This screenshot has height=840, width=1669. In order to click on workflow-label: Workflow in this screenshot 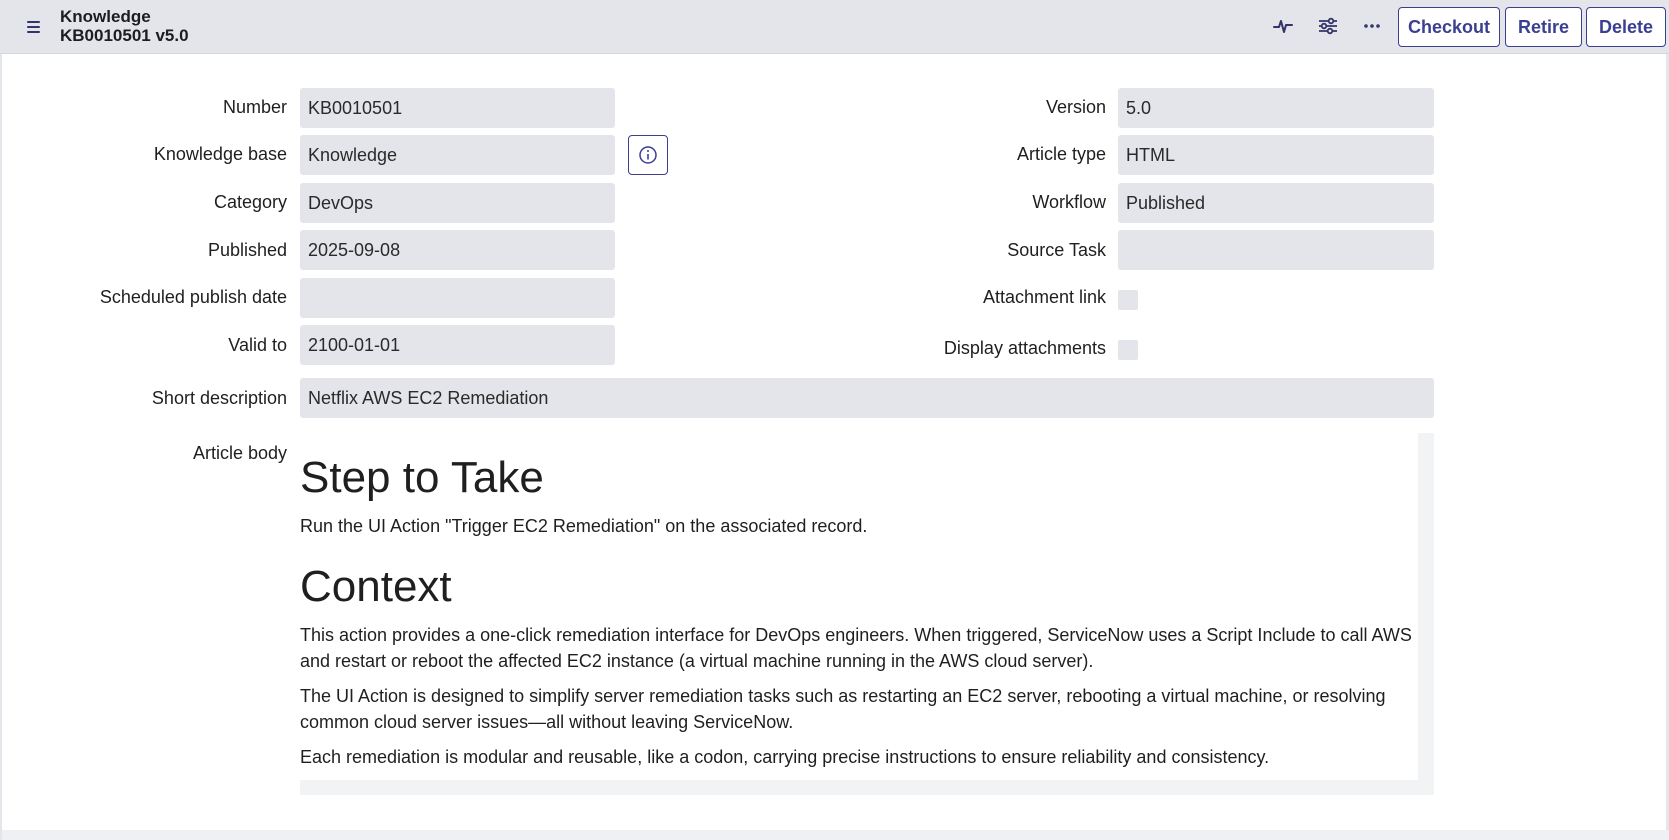, I will do `click(1069, 202)`.